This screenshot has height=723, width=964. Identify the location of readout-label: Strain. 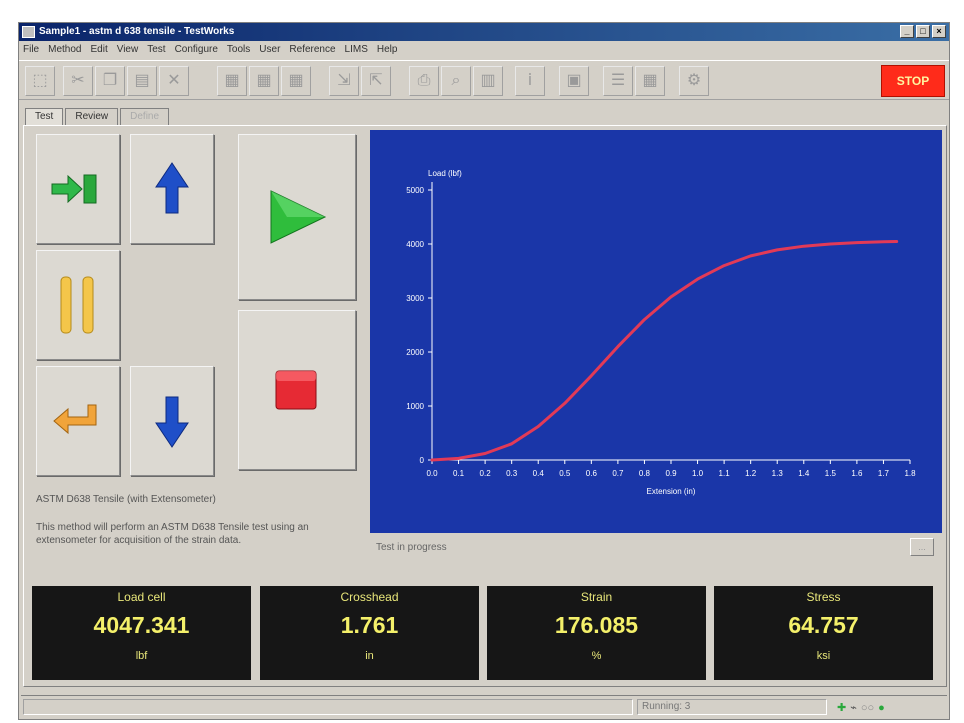
(596, 597).